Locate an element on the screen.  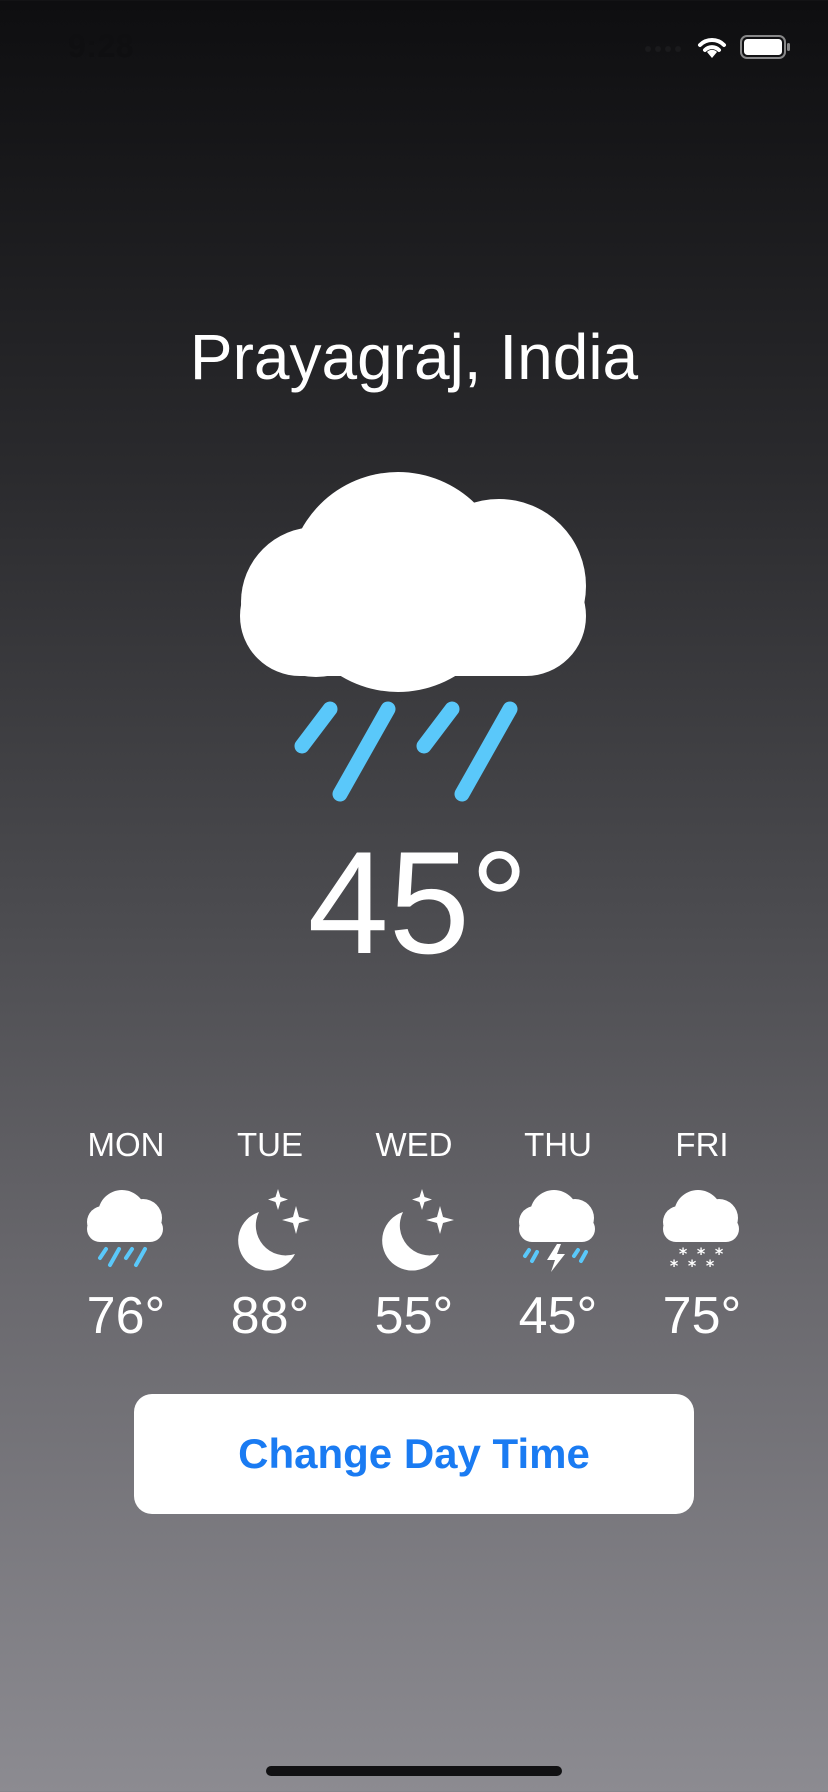
cloud-snow-icon: * * * * * * is located at coordinates (701, 1232).